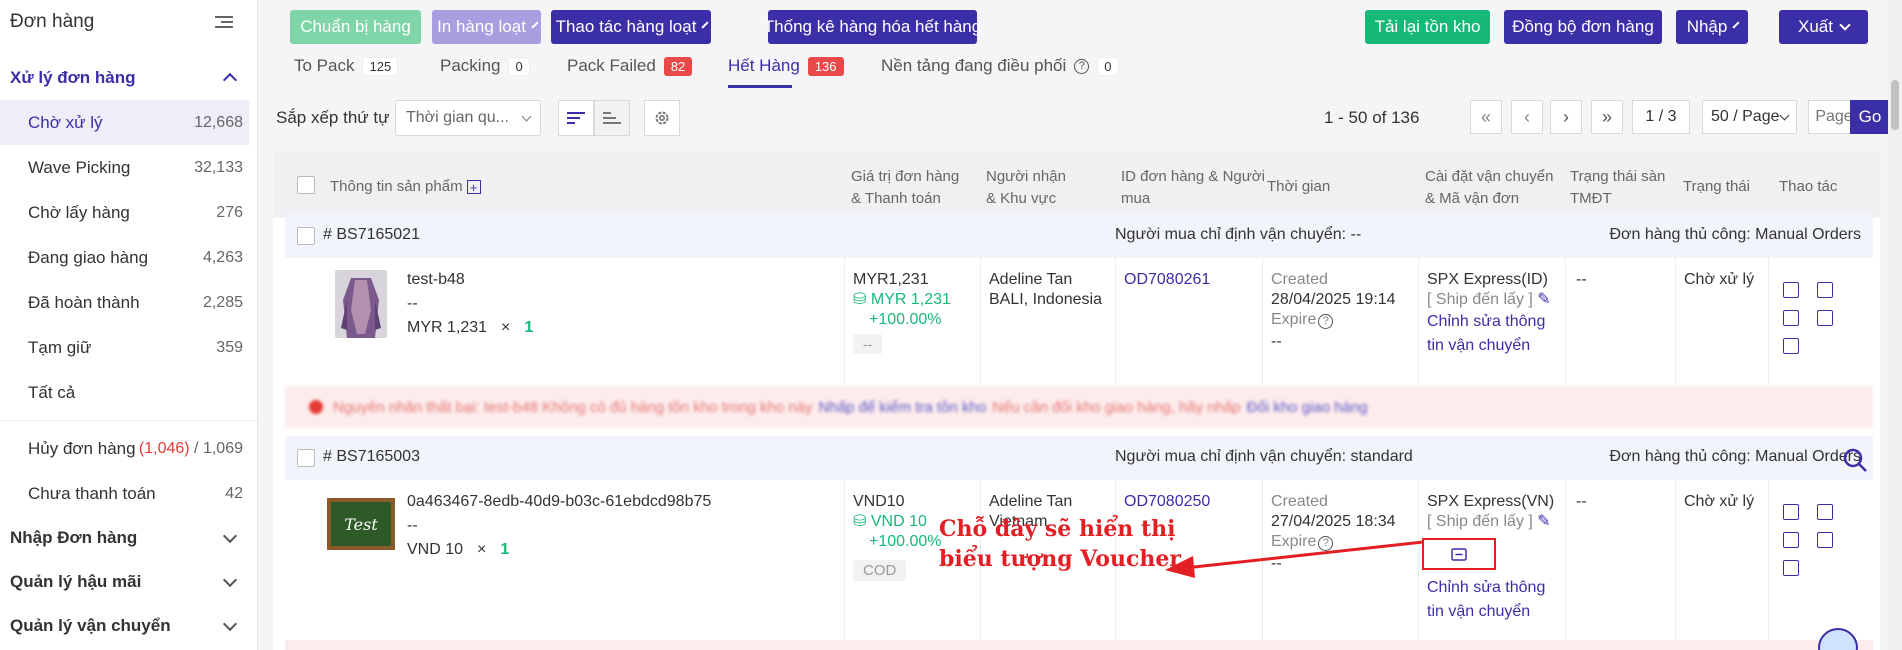 The height and width of the screenshot is (650, 1902). I want to click on sort-descending-button, so click(576, 118).